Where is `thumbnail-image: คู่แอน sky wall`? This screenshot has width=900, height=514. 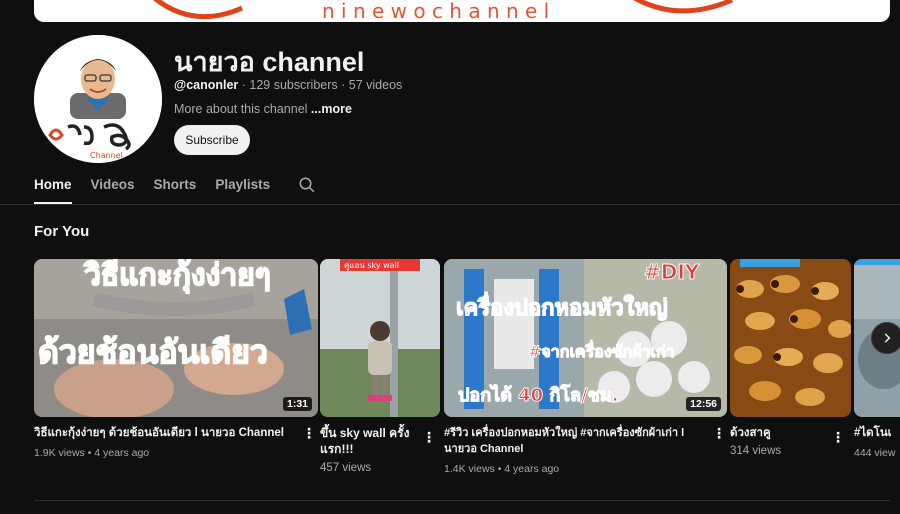 thumbnail-image: คู่แอน sky wall is located at coordinates (380, 338).